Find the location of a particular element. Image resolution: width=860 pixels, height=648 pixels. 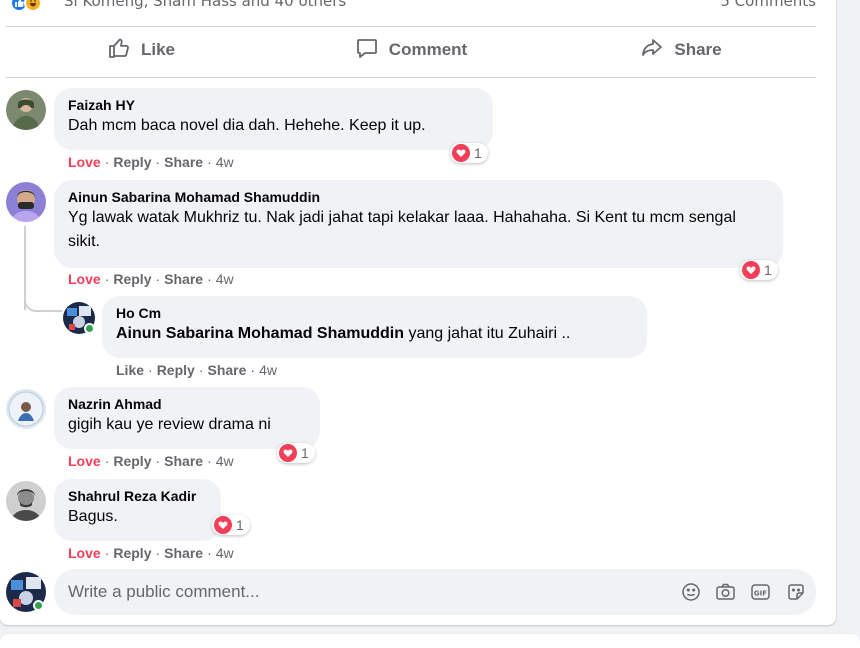

share-icon is located at coordinates (652, 50).